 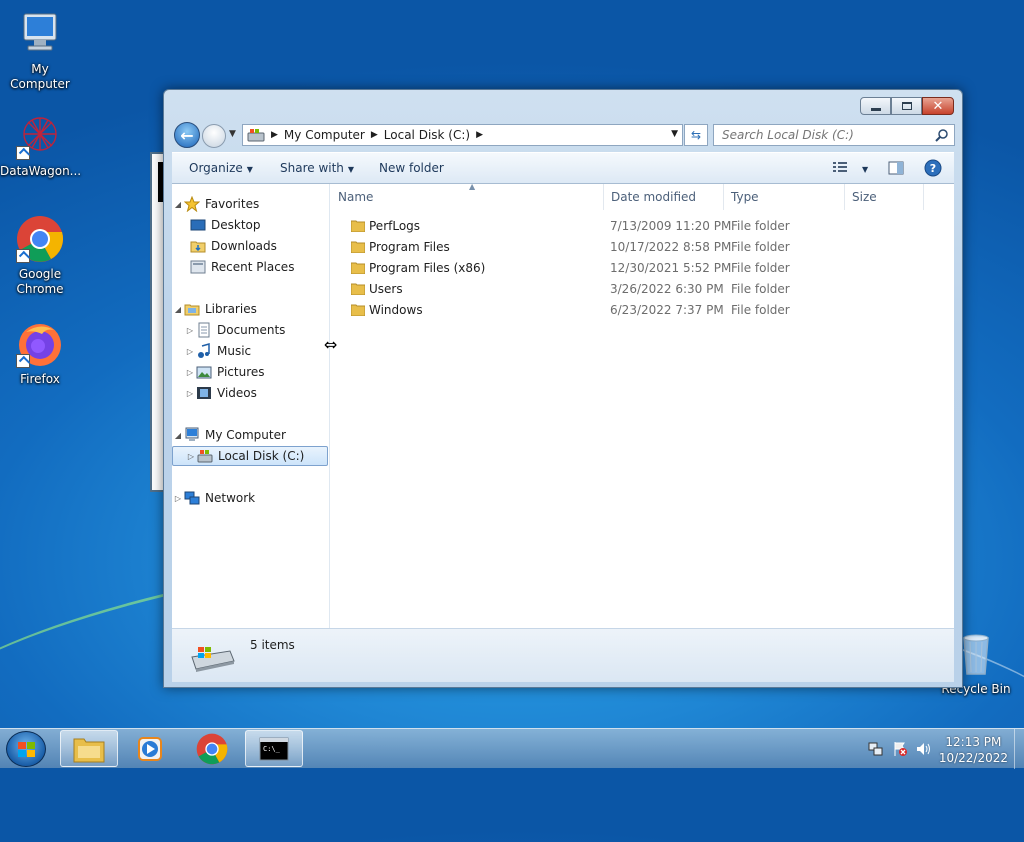 I want to click on breadcrumb-local-disk: Local Disk (C:), so click(x=427, y=135).